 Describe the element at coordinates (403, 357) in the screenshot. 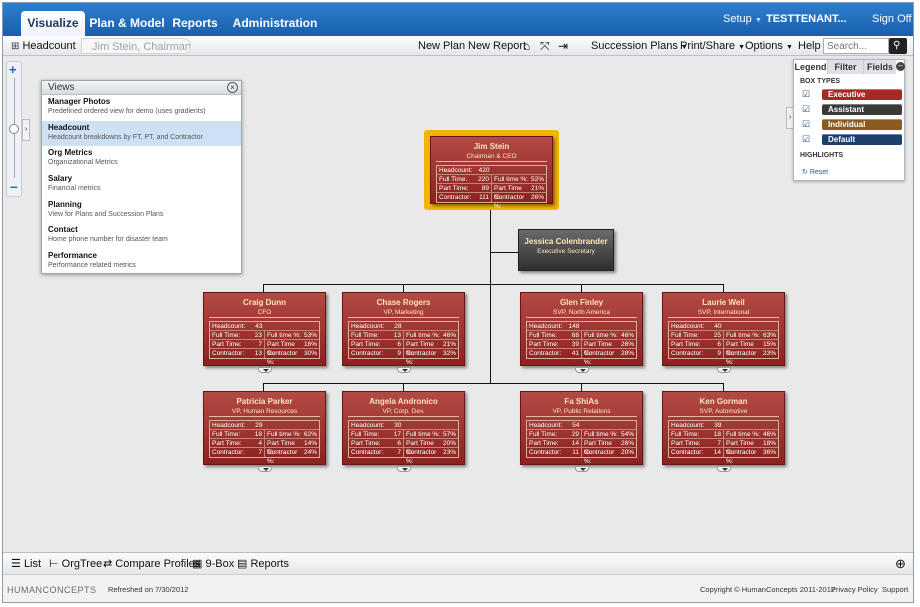

I see `stats-row: Contractor: 9 Contractor %: 32%` at that location.